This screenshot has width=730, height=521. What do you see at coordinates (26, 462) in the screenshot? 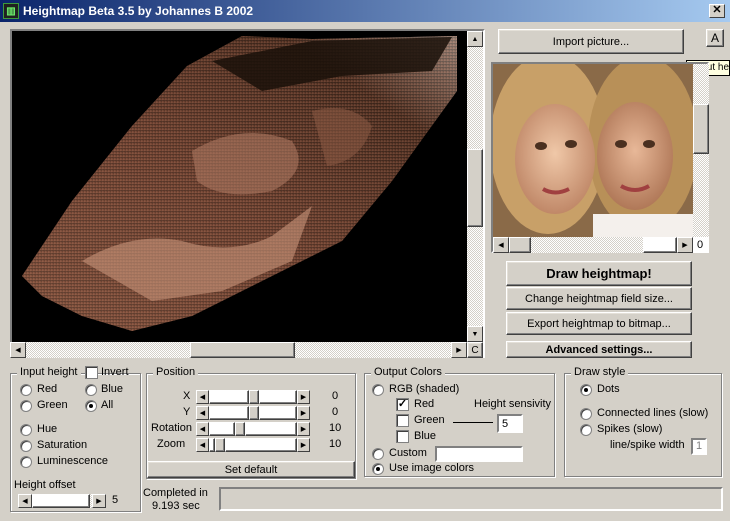
I see `radio-luminescence` at bounding box center [26, 462].